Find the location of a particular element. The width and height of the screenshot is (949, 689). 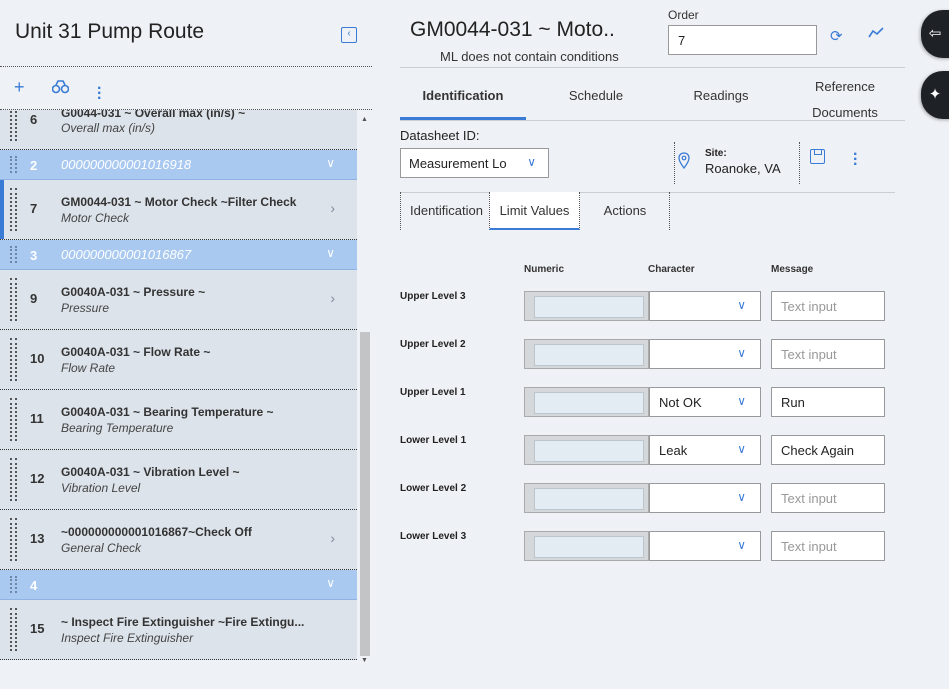

subtab-limit-values: Limit Values is located at coordinates (534, 211).